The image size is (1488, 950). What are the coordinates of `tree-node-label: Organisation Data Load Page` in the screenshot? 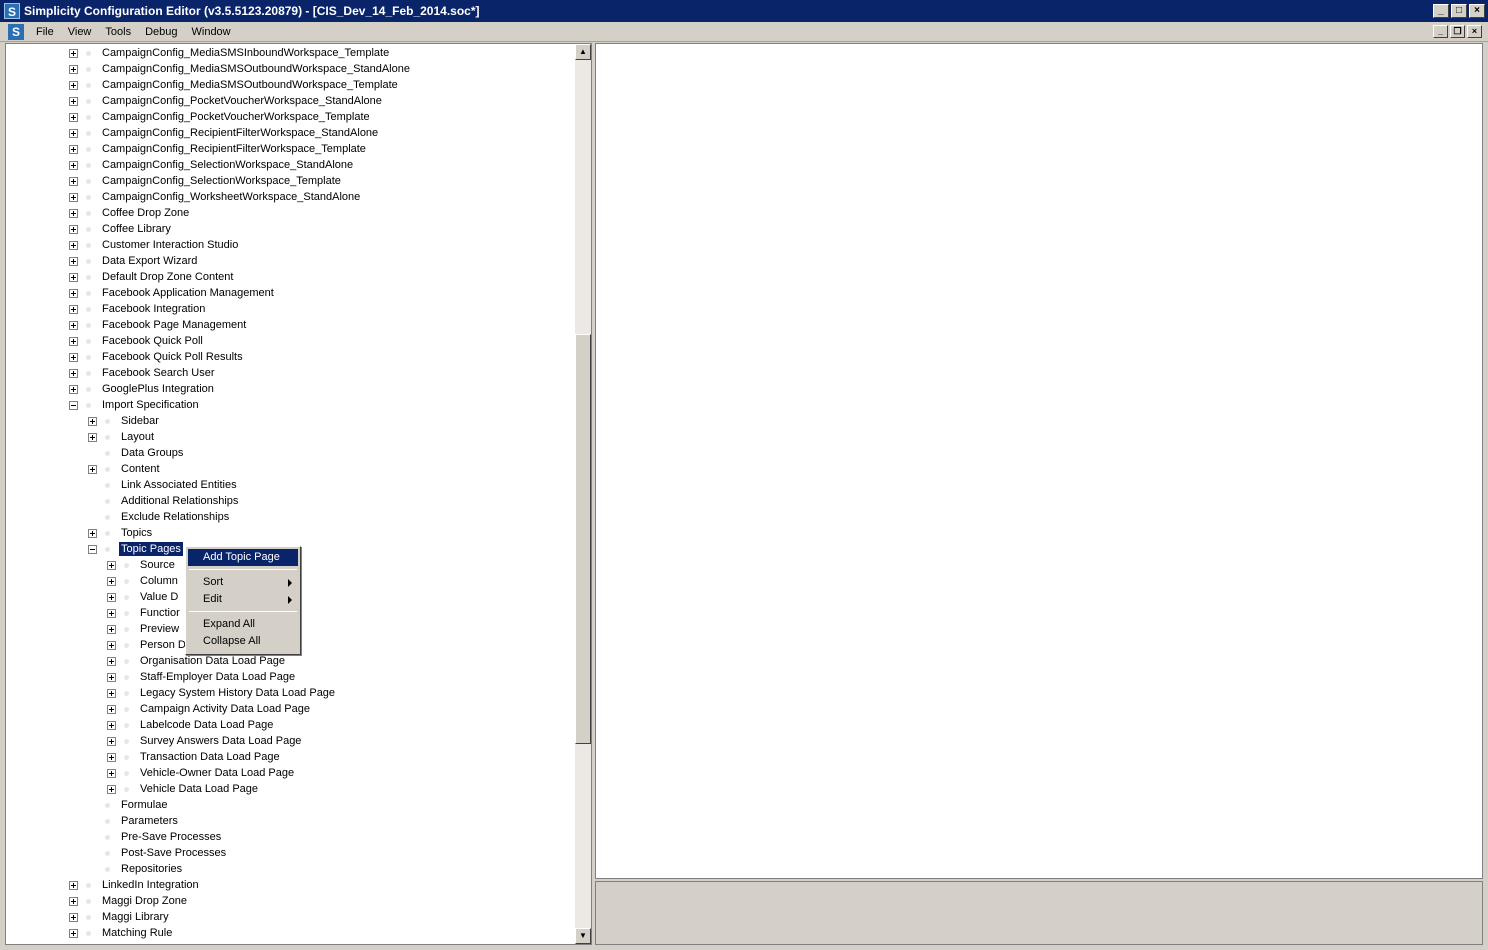 It's located at (212, 661).